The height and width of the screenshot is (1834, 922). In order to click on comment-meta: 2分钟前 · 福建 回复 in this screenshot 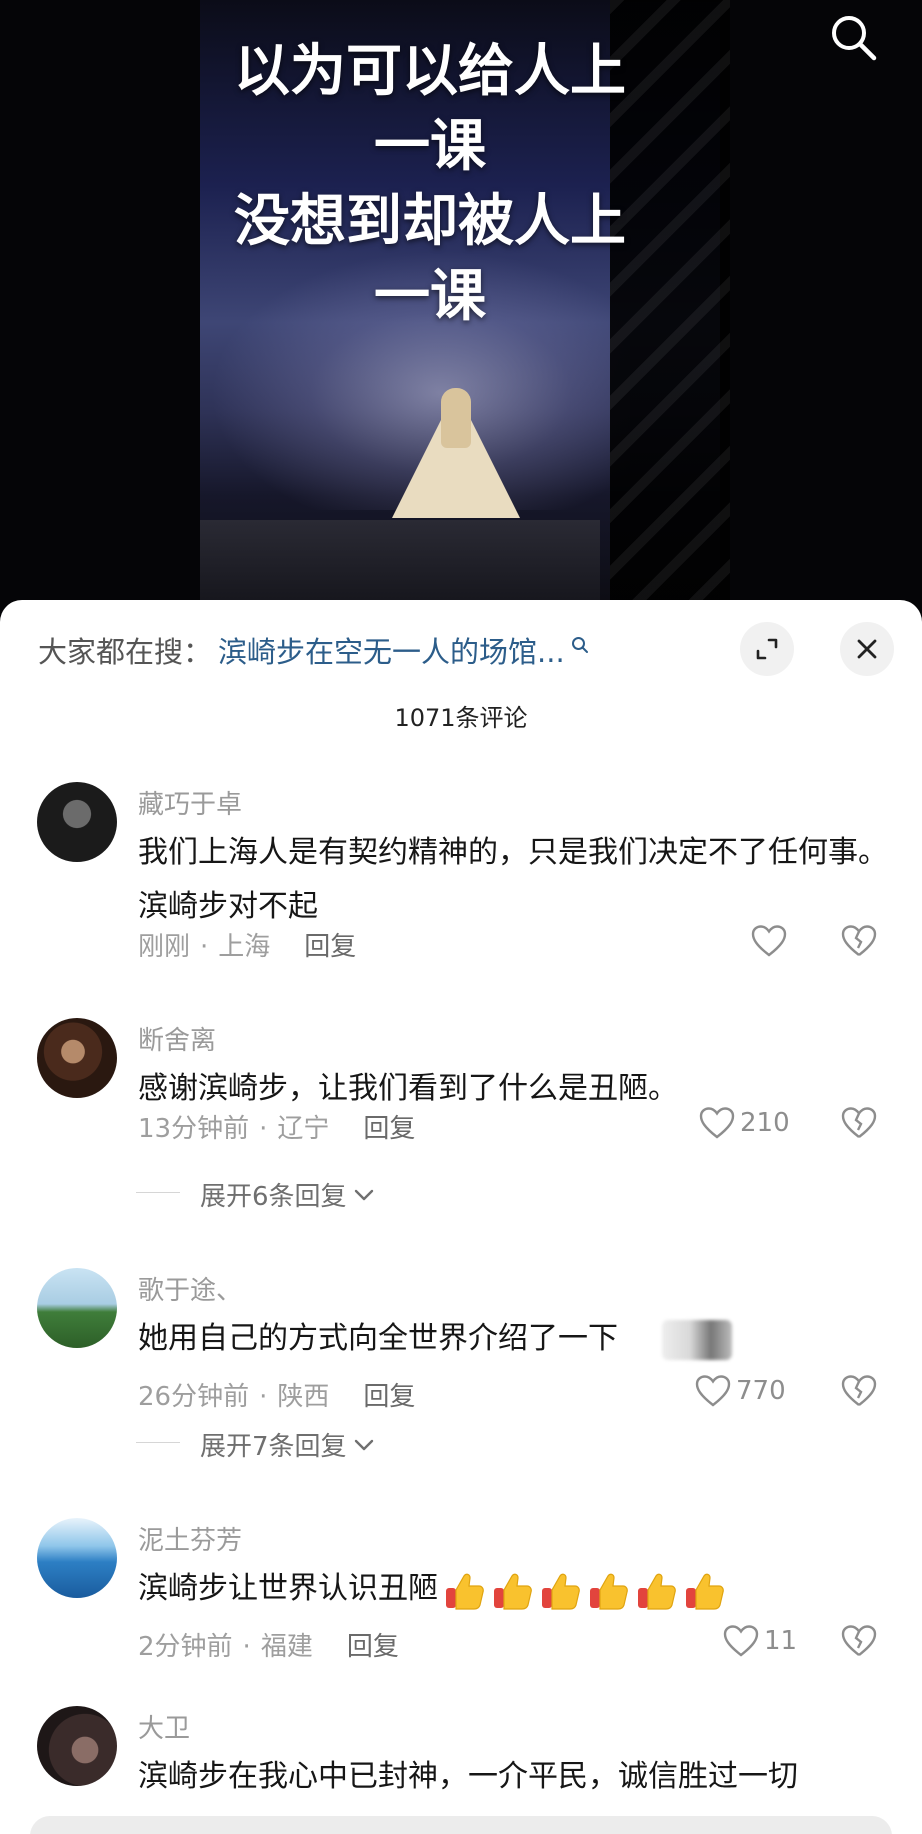, I will do `click(268, 1647)`.